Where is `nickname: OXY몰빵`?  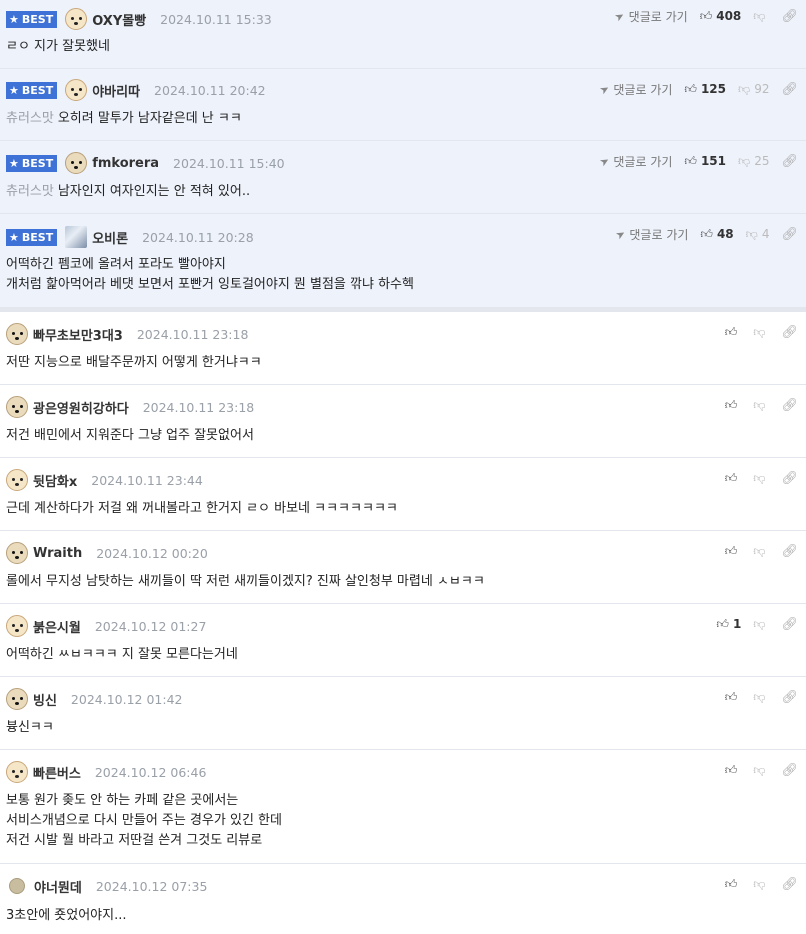 nickname: OXY몰빵 is located at coordinates (119, 19).